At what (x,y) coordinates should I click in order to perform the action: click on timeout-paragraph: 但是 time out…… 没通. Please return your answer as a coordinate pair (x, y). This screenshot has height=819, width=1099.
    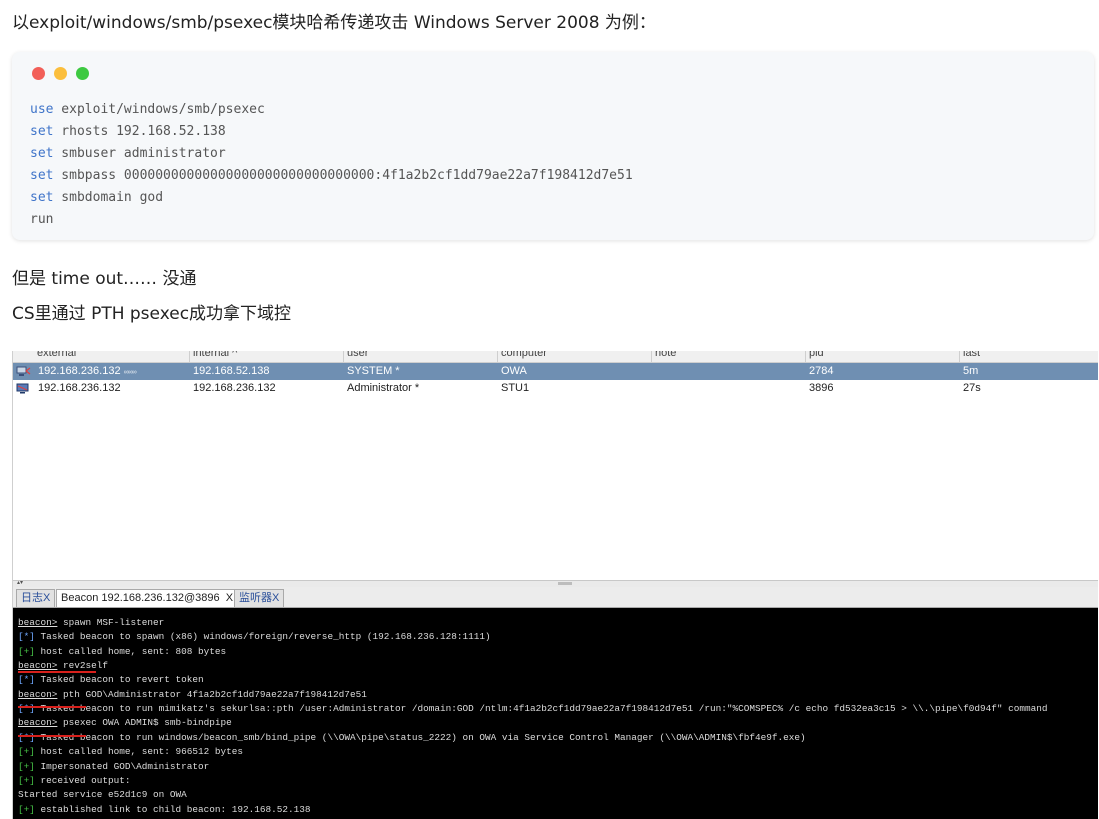
    Looking at the image, I should click on (104, 279).